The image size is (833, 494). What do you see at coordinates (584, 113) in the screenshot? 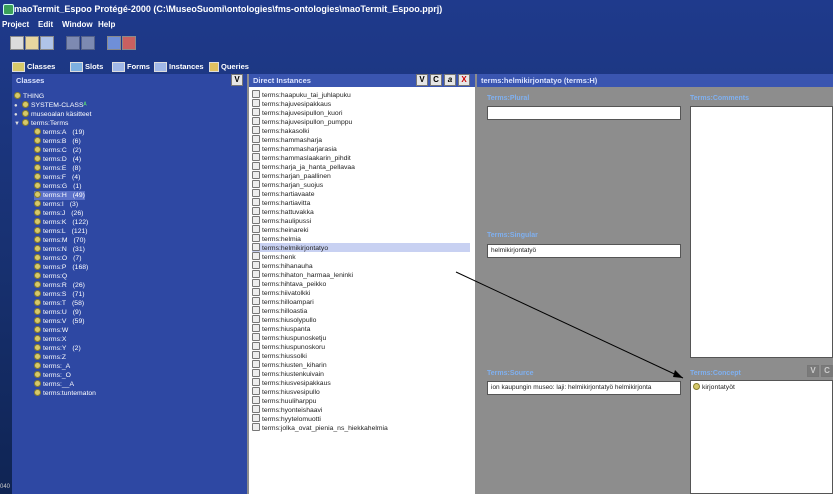
I see `plural-field` at bounding box center [584, 113].